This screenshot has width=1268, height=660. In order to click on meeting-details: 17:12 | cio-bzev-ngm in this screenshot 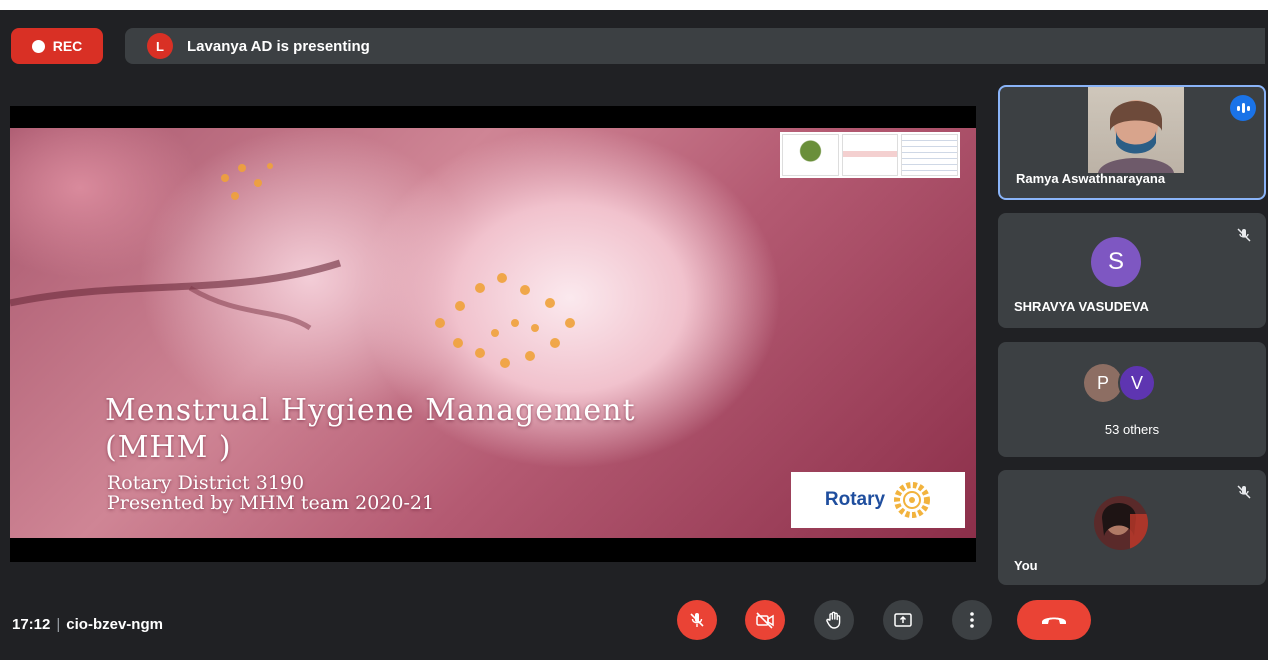, I will do `click(87, 624)`.